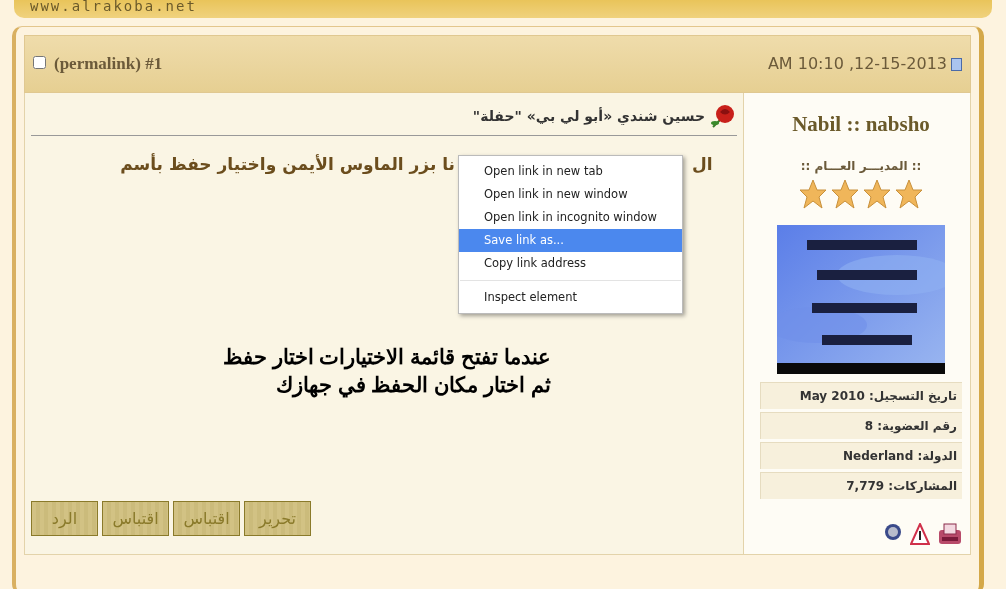 This screenshot has height=589, width=1006. I want to click on message-line: ثم اختار مكان الحفظ في جهازك, so click(413, 385).